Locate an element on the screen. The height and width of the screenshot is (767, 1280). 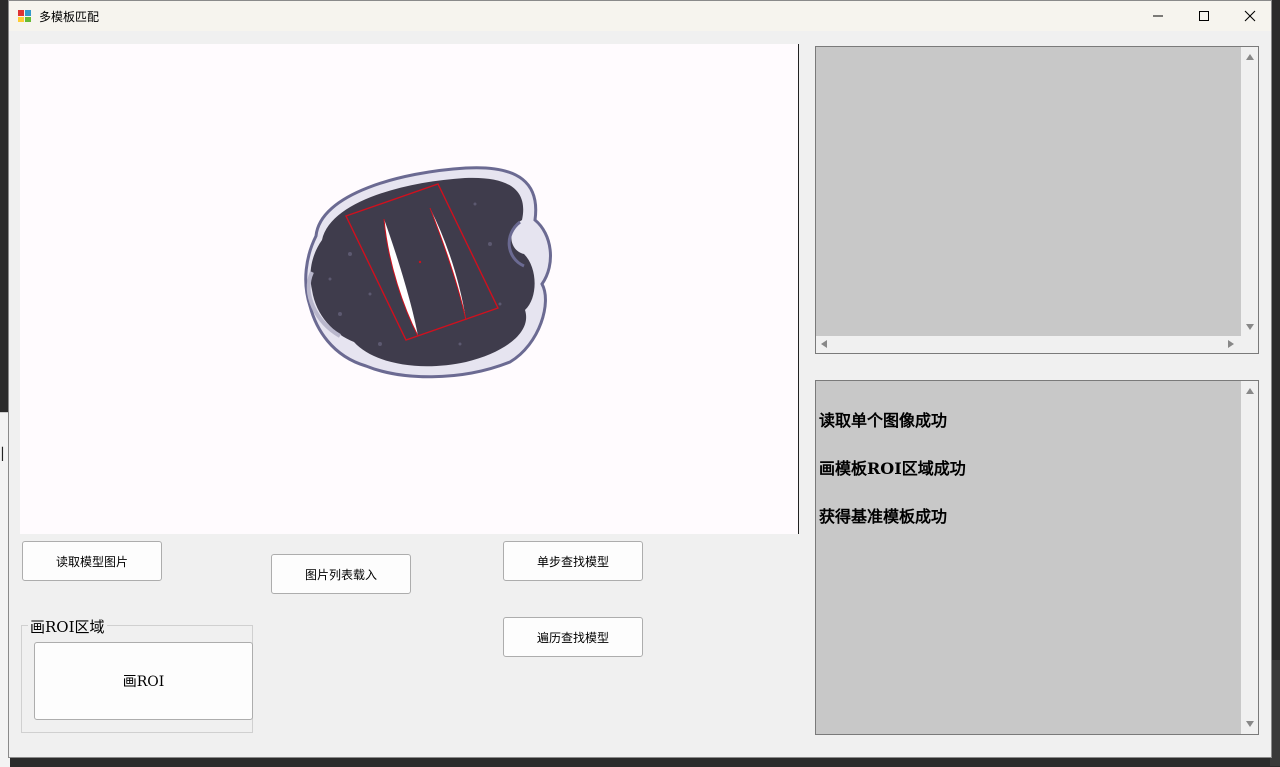
app-icon is located at coordinates (24, 16).